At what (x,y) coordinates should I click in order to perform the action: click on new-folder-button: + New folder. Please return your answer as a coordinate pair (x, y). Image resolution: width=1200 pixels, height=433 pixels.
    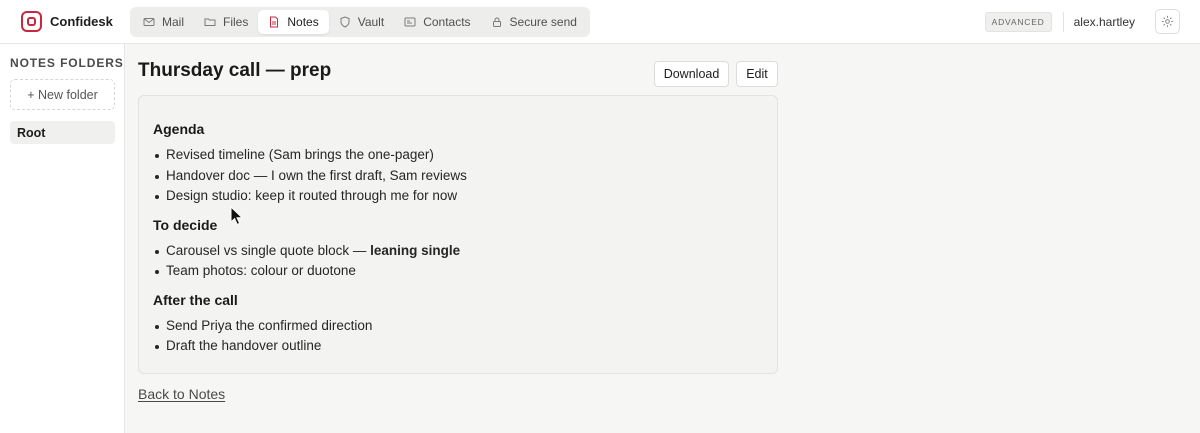
    Looking at the image, I should click on (62, 94).